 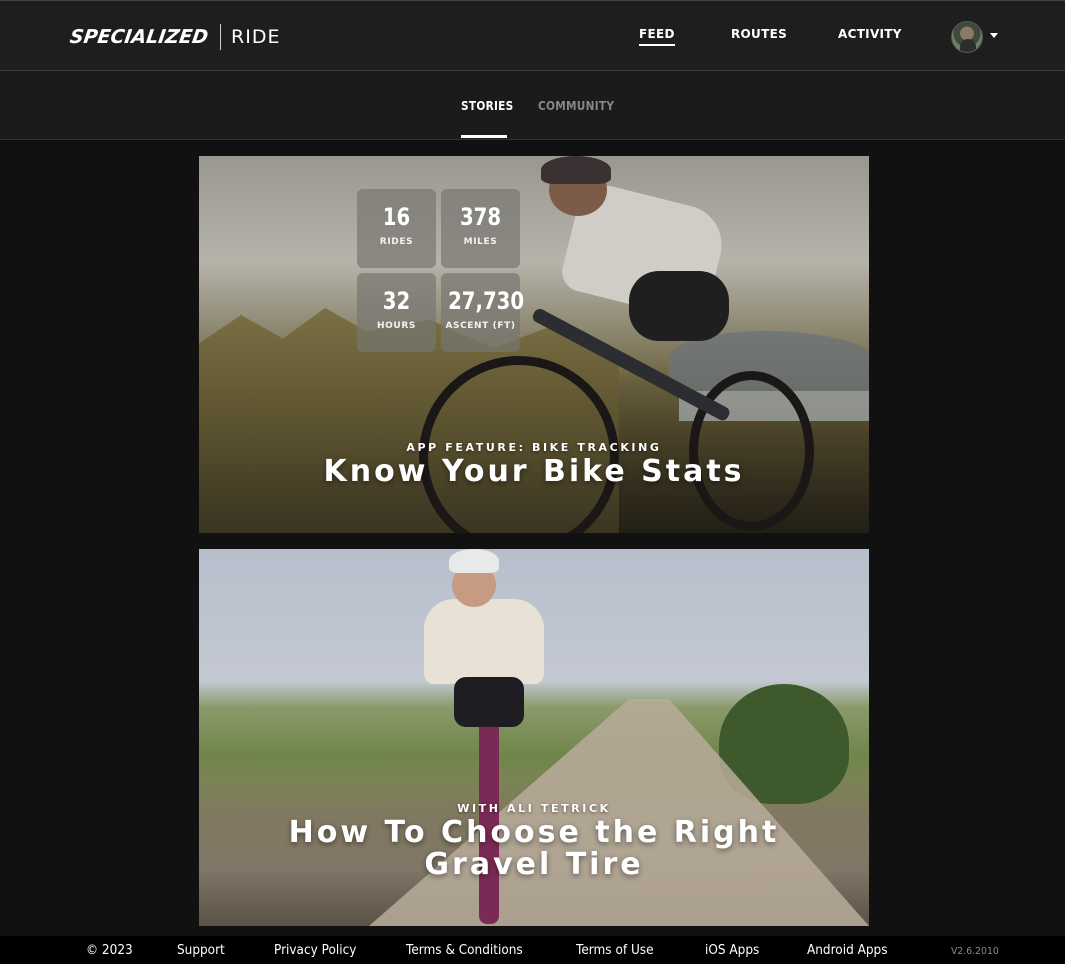 I want to click on stat-value: 32, so click(x=396, y=301).